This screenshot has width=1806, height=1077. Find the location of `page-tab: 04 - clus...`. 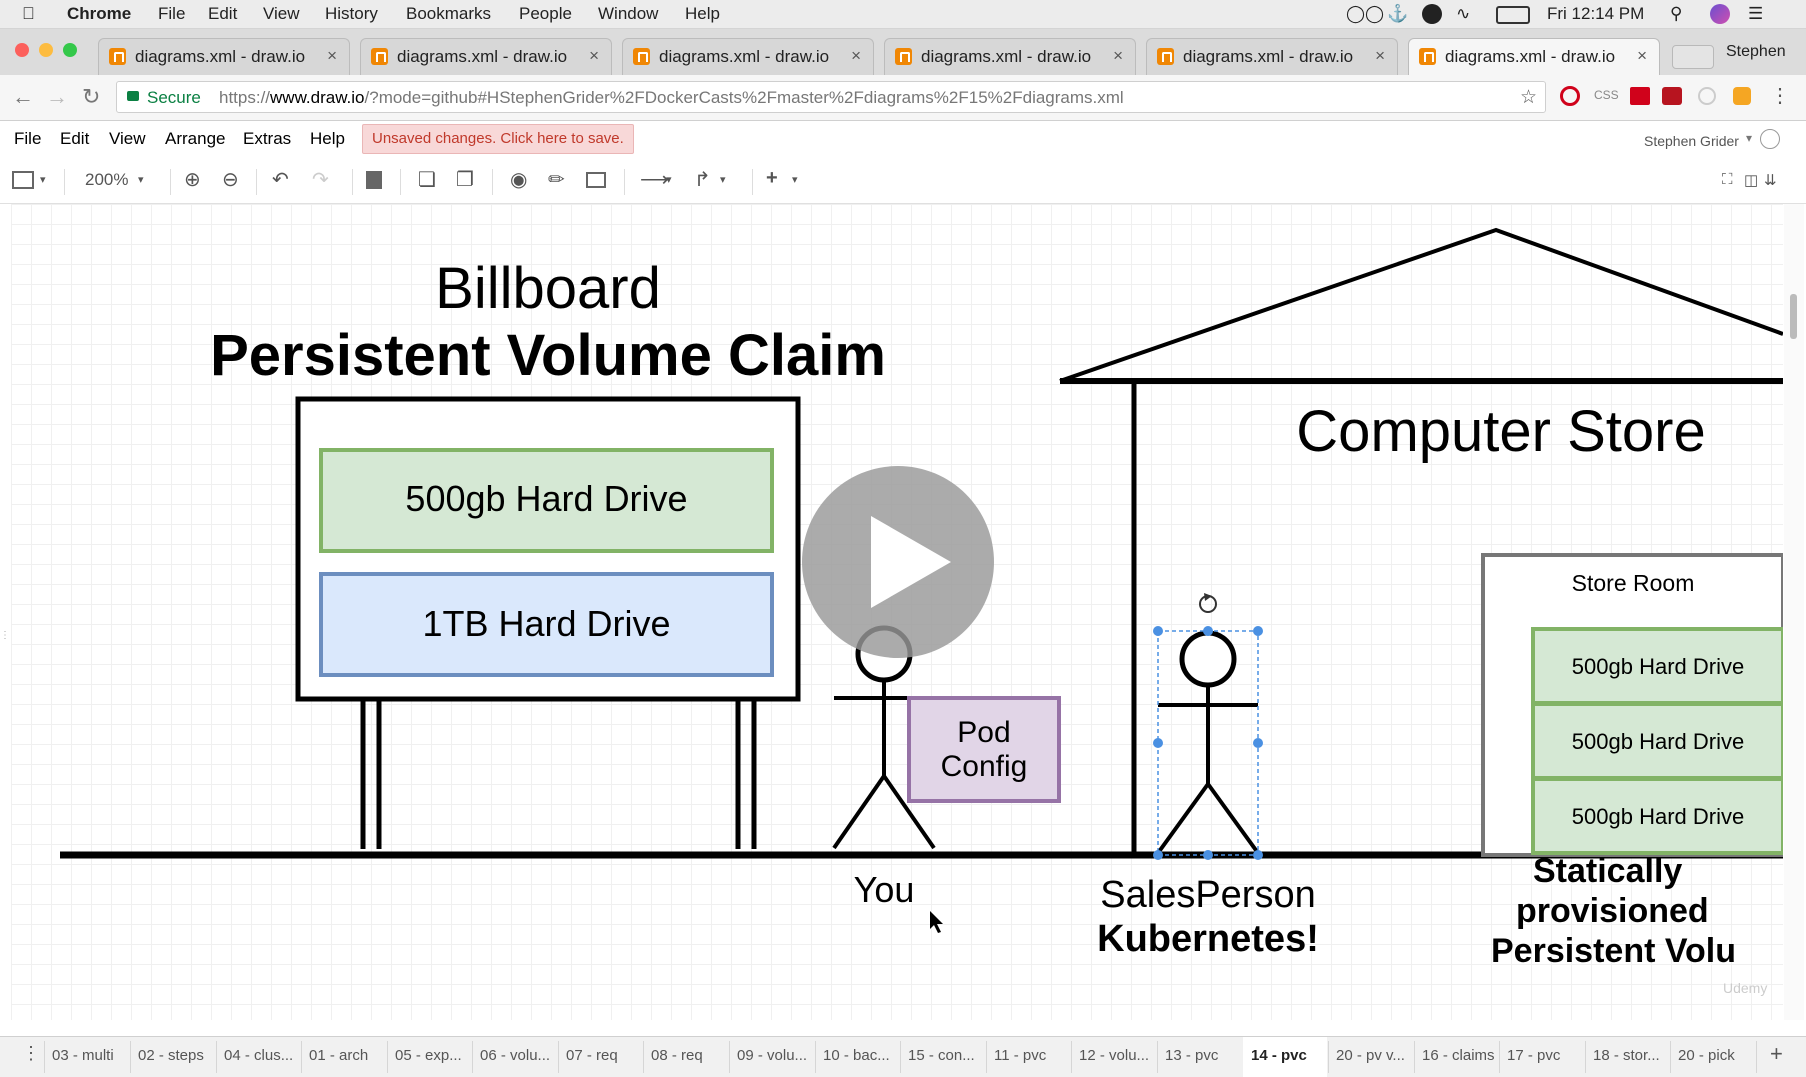

page-tab: 04 - clus... is located at coordinates (258, 1055).